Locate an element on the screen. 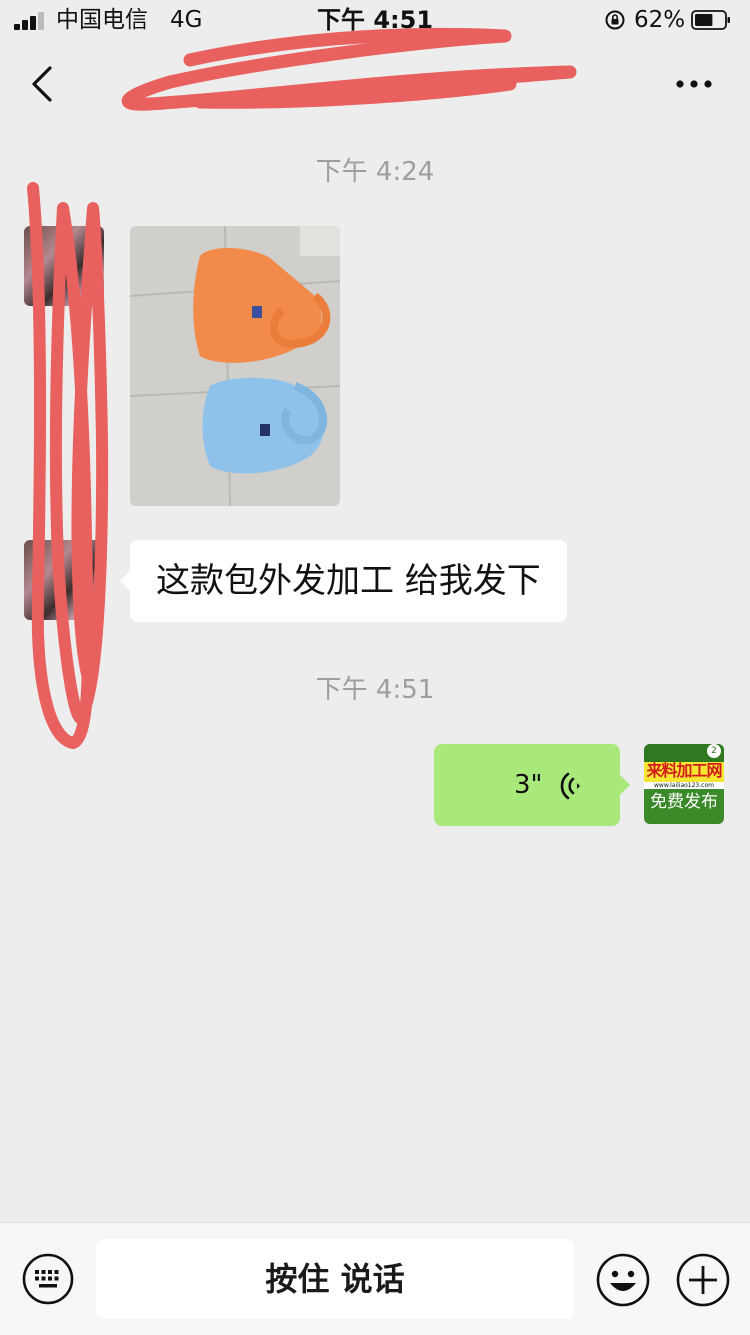  battery-percent: 62% is located at coordinates (660, 20).